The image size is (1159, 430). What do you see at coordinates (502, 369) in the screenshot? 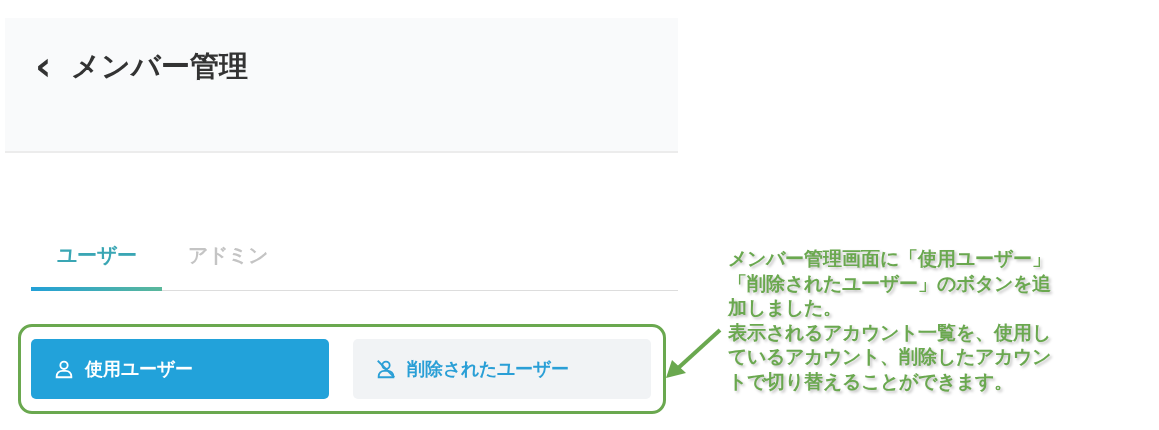
I see `filter-button: 削除されたユーザー` at bounding box center [502, 369].